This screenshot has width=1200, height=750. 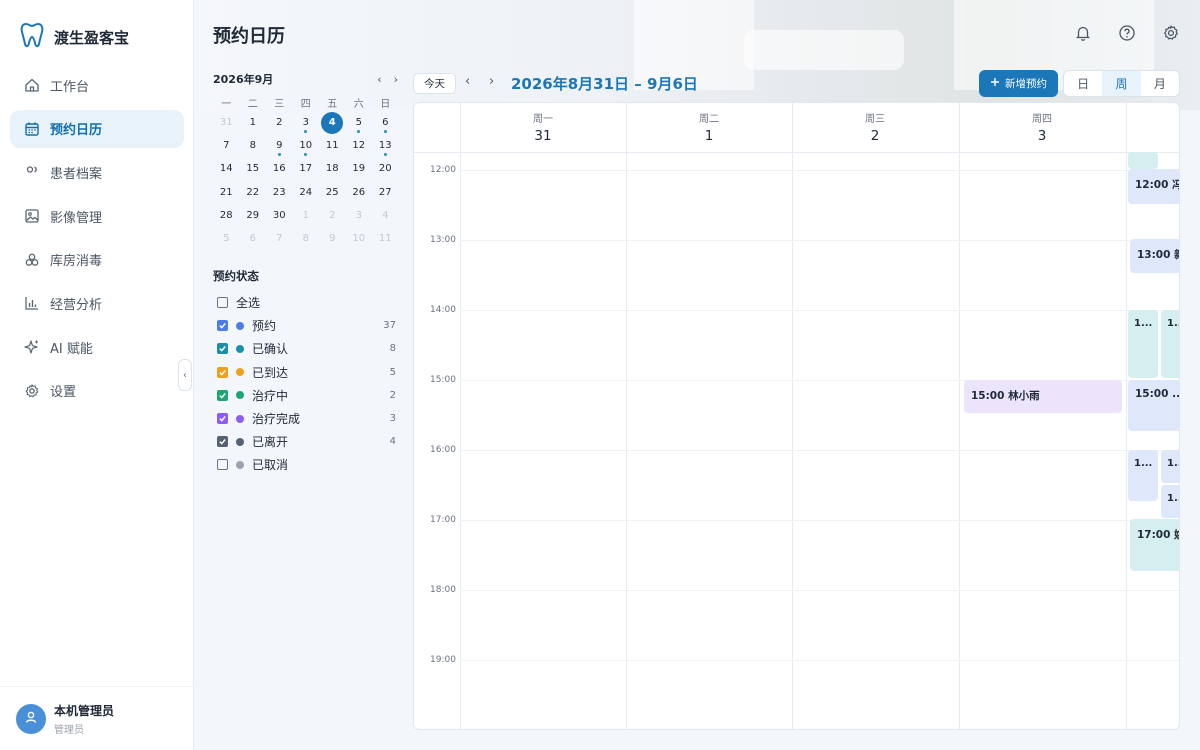 What do you see at coordinates (305, 348) in the screenshot?
I see `status-filter-row: 已确认 8` at bounding box center [305, 348].